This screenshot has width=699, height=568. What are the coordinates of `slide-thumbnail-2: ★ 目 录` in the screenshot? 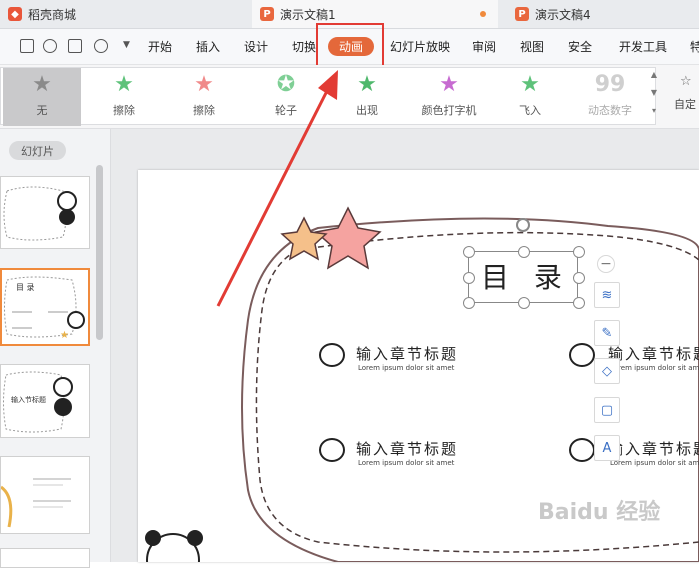 It's located at (45, 307).